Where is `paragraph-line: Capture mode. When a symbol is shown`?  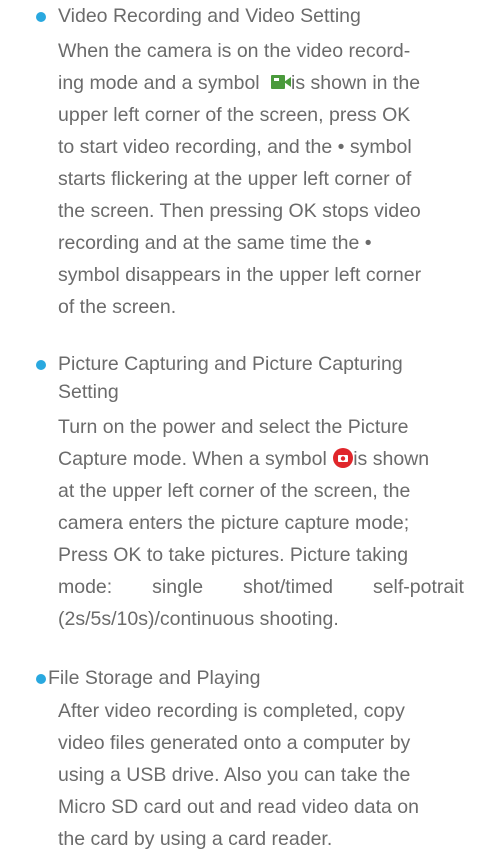 paragraph-line: Capture mode. When a symbol is shown is located at coordinates (261, 459).